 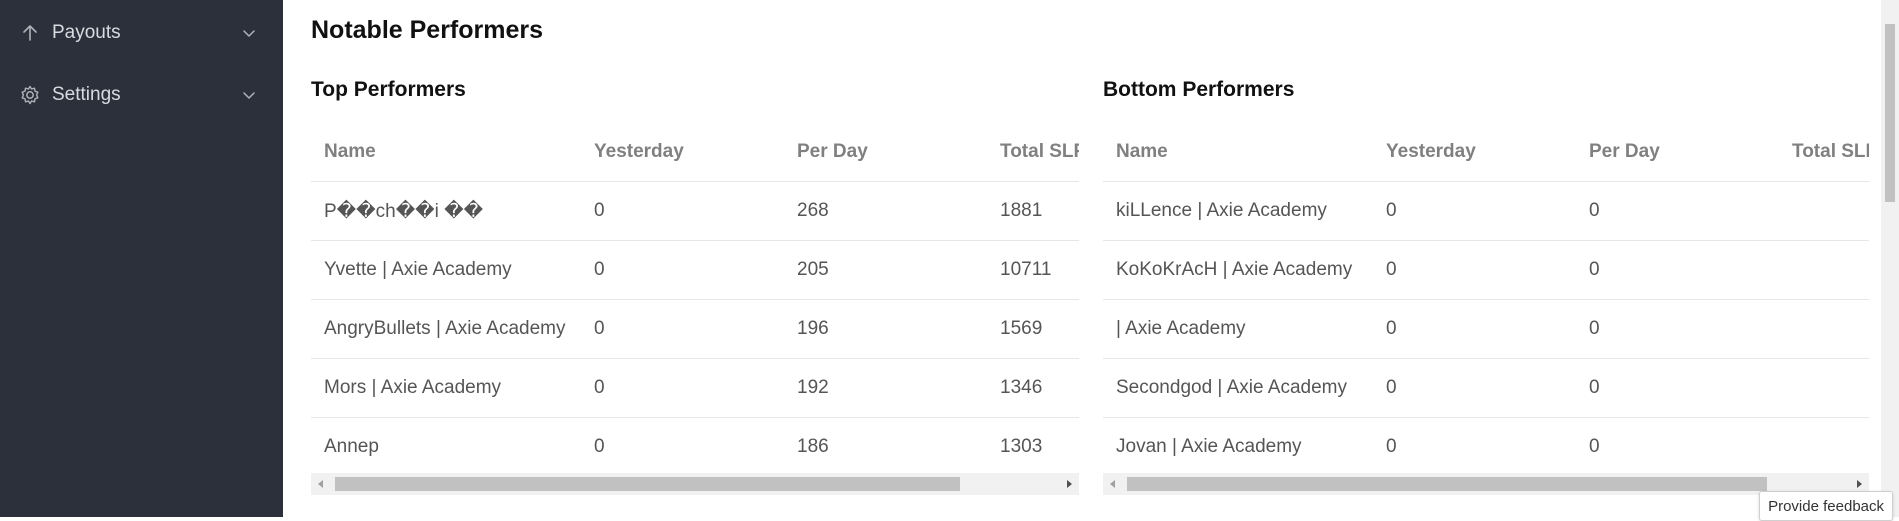 I want to click on table-row: | Axie Academy 0 0, so click(x=1486, y=329).